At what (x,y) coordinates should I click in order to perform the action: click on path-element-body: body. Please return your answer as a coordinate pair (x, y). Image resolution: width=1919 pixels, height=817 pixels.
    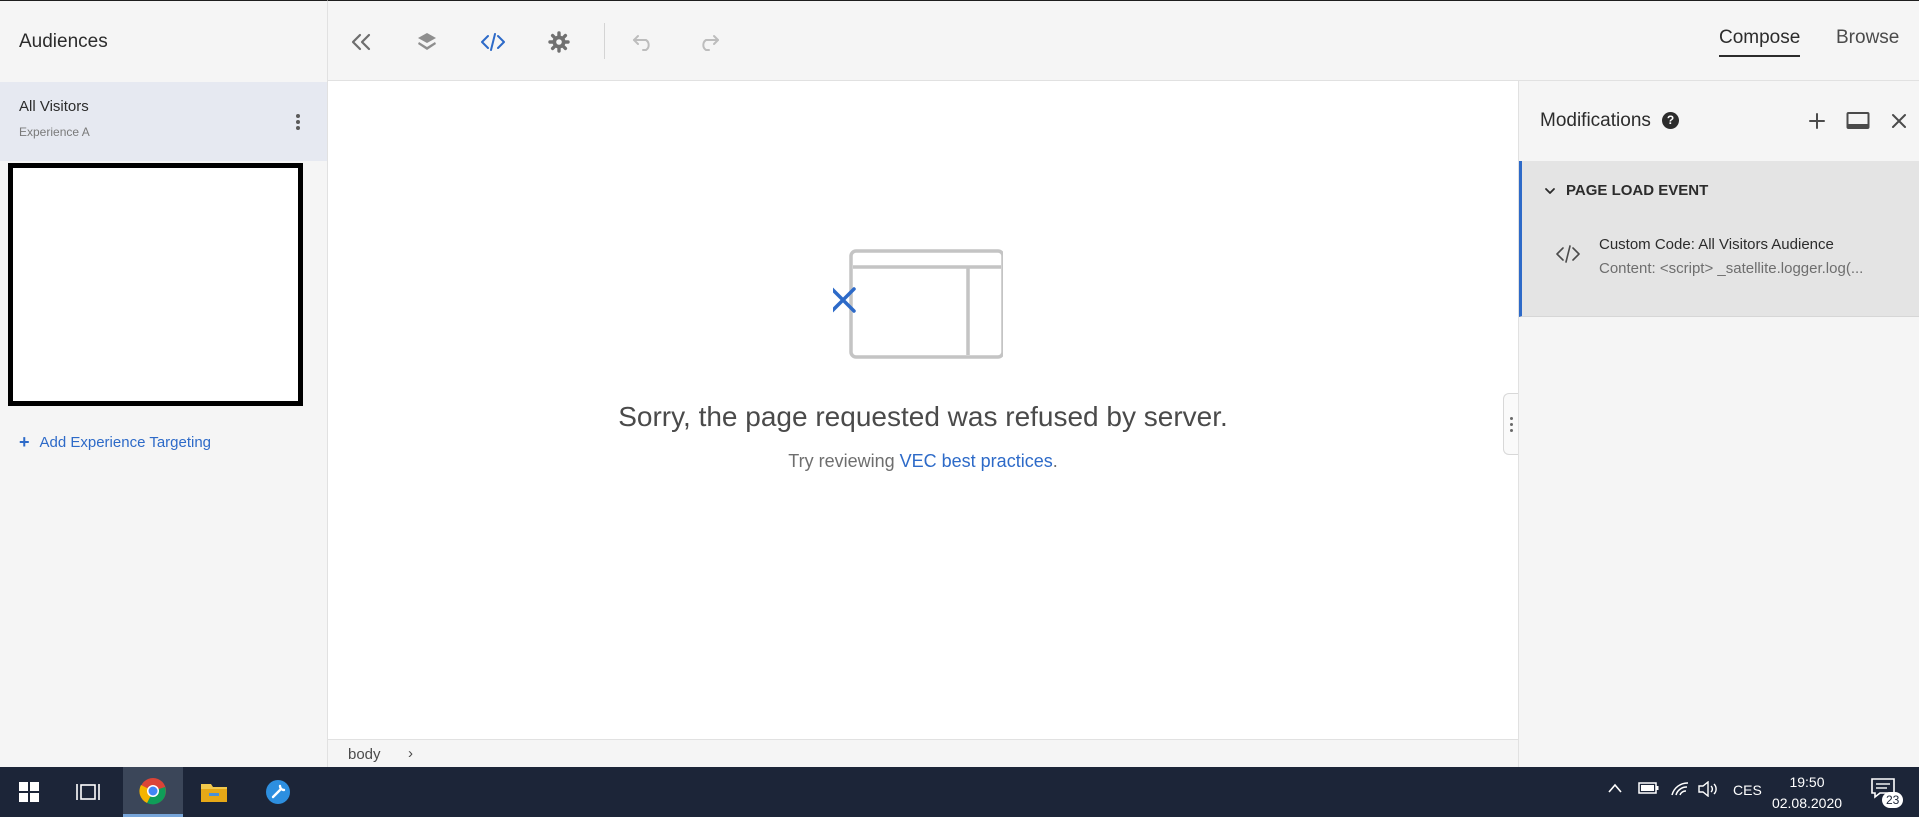
    Looking at the image, I should click on (364, 754).